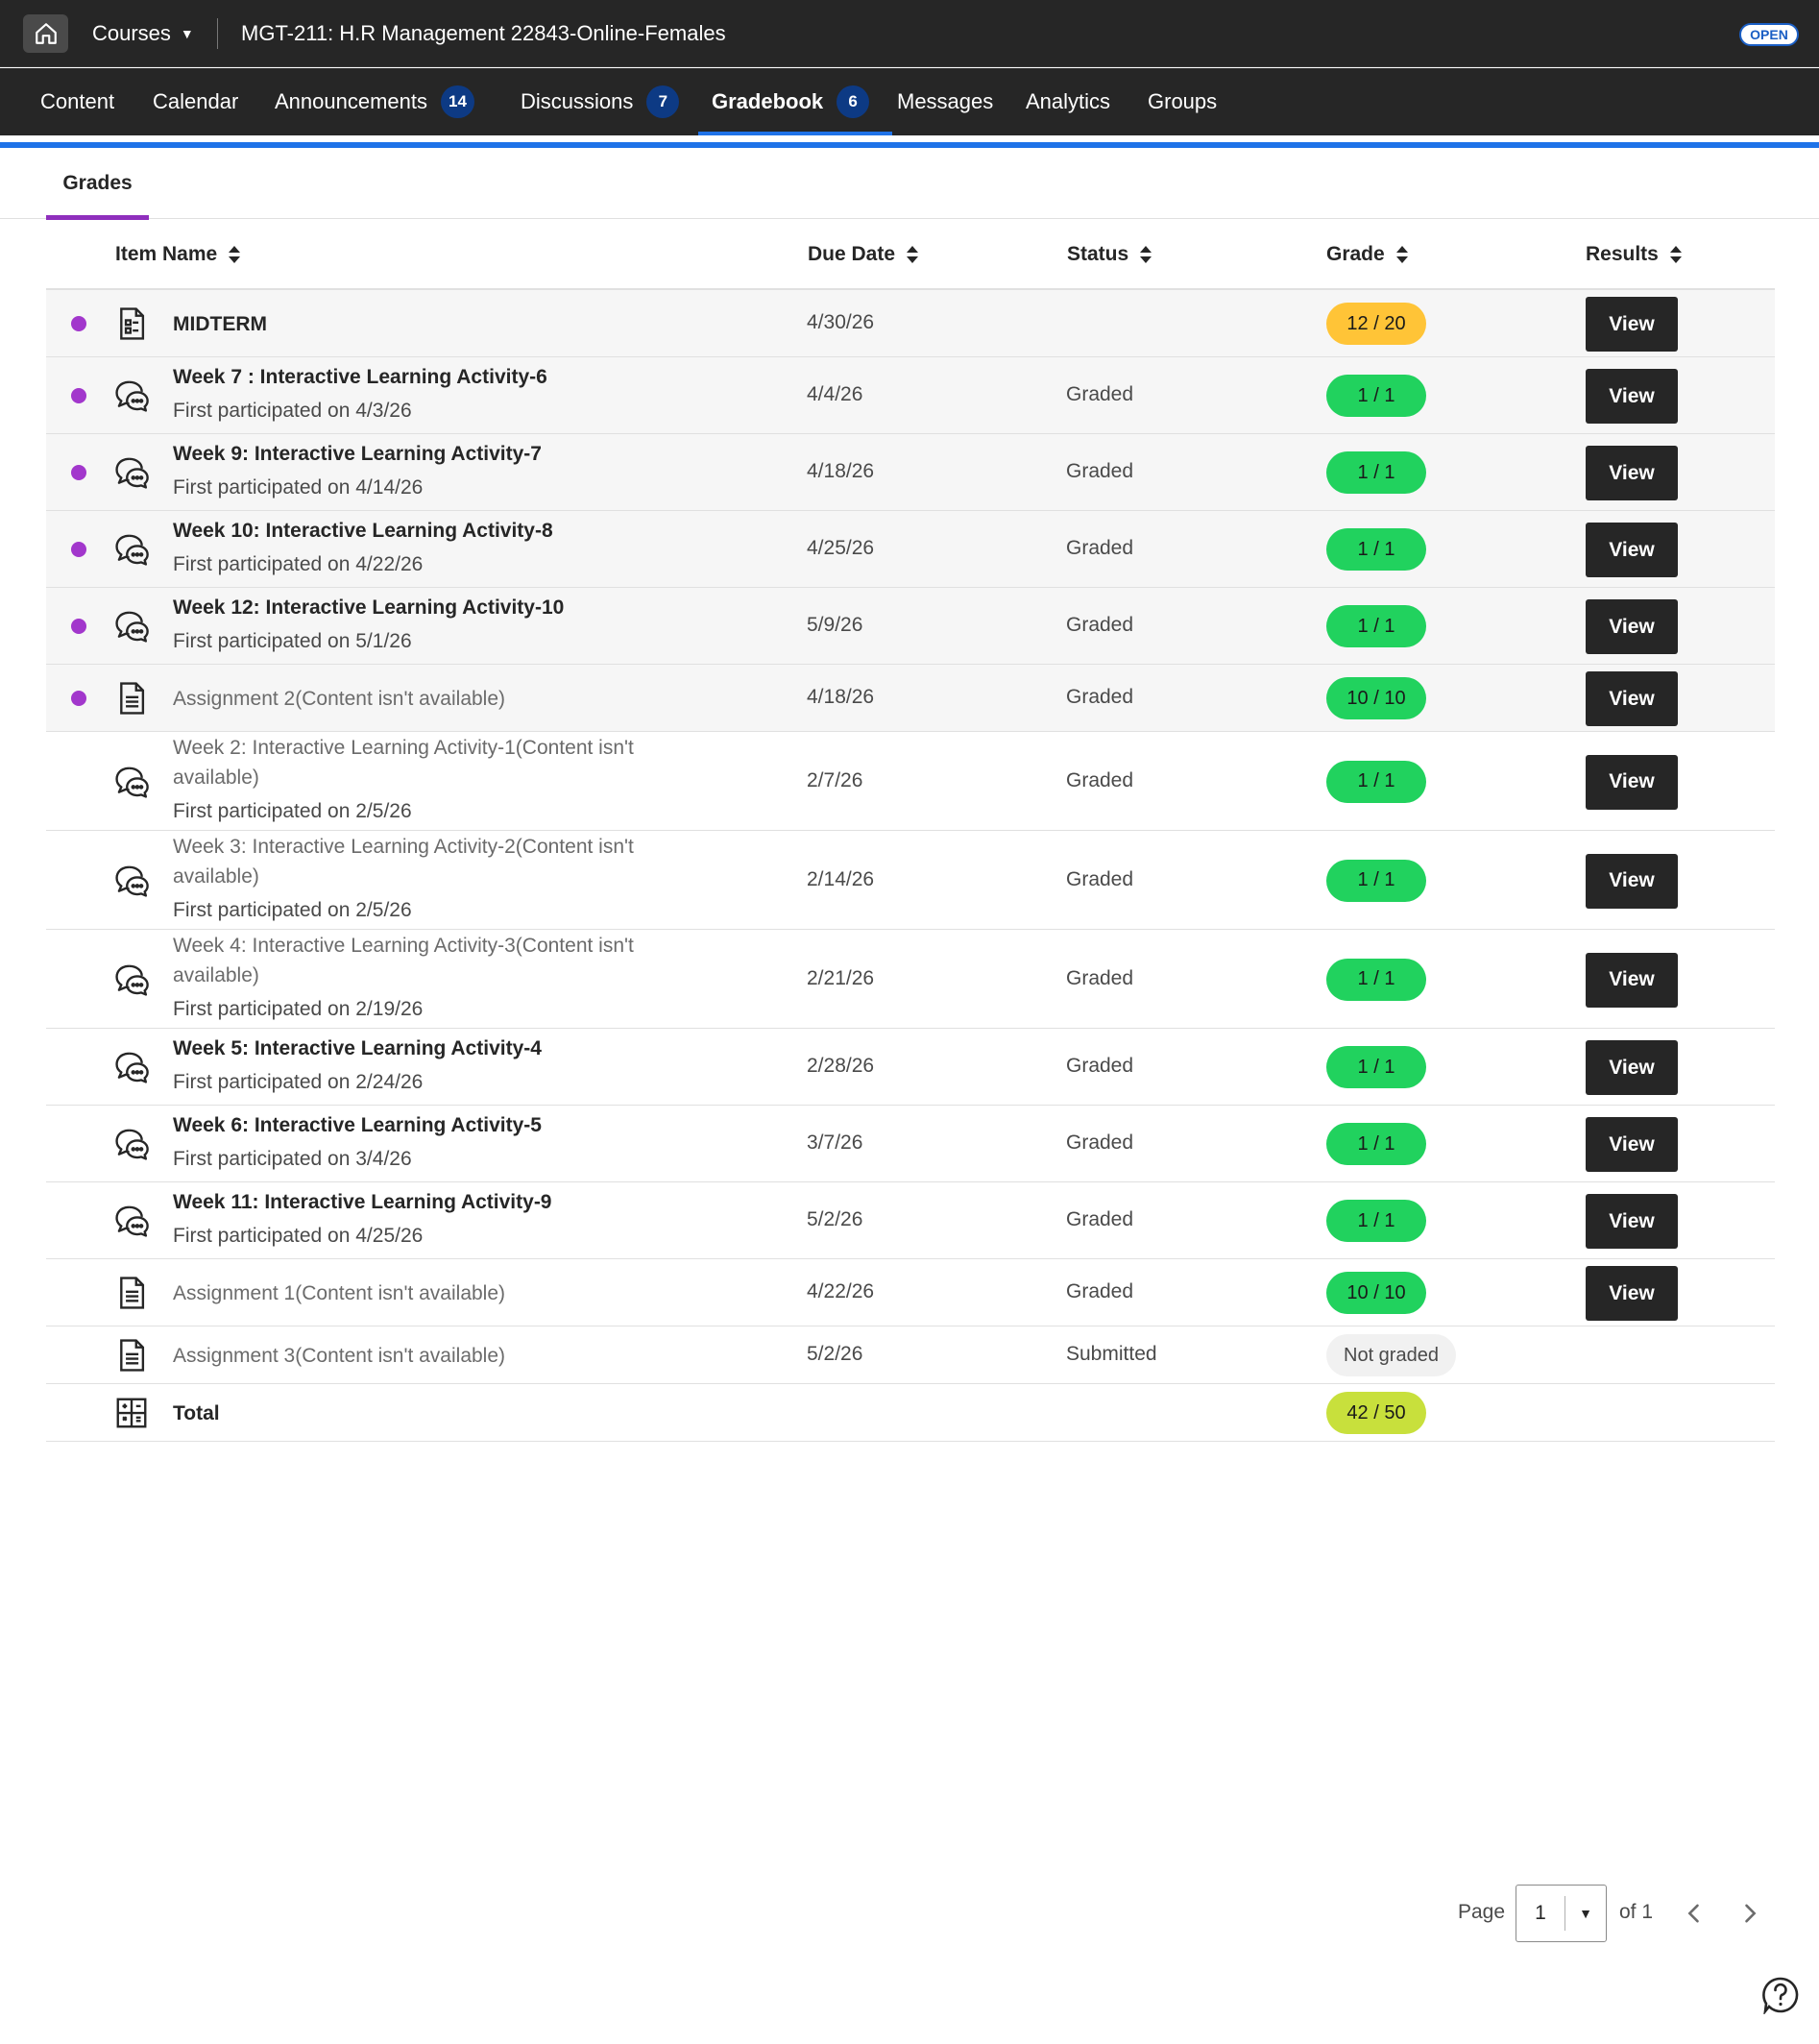 This screenshot has width=1819, height=2044. I want to click on item-name-week-6-interactive-learning-activity-5: Week 6: Interactive Learning Activity-5, so click(442, 1125).